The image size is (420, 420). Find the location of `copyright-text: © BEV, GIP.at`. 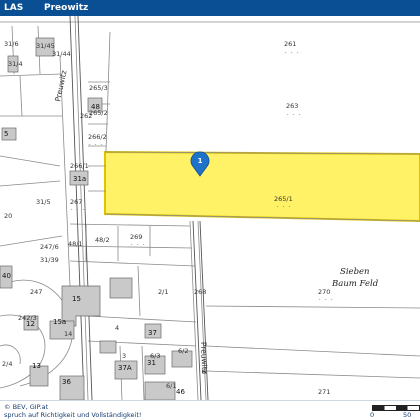

copyright-text: © BEV, GIP.at is located at coordinates (26, 407).